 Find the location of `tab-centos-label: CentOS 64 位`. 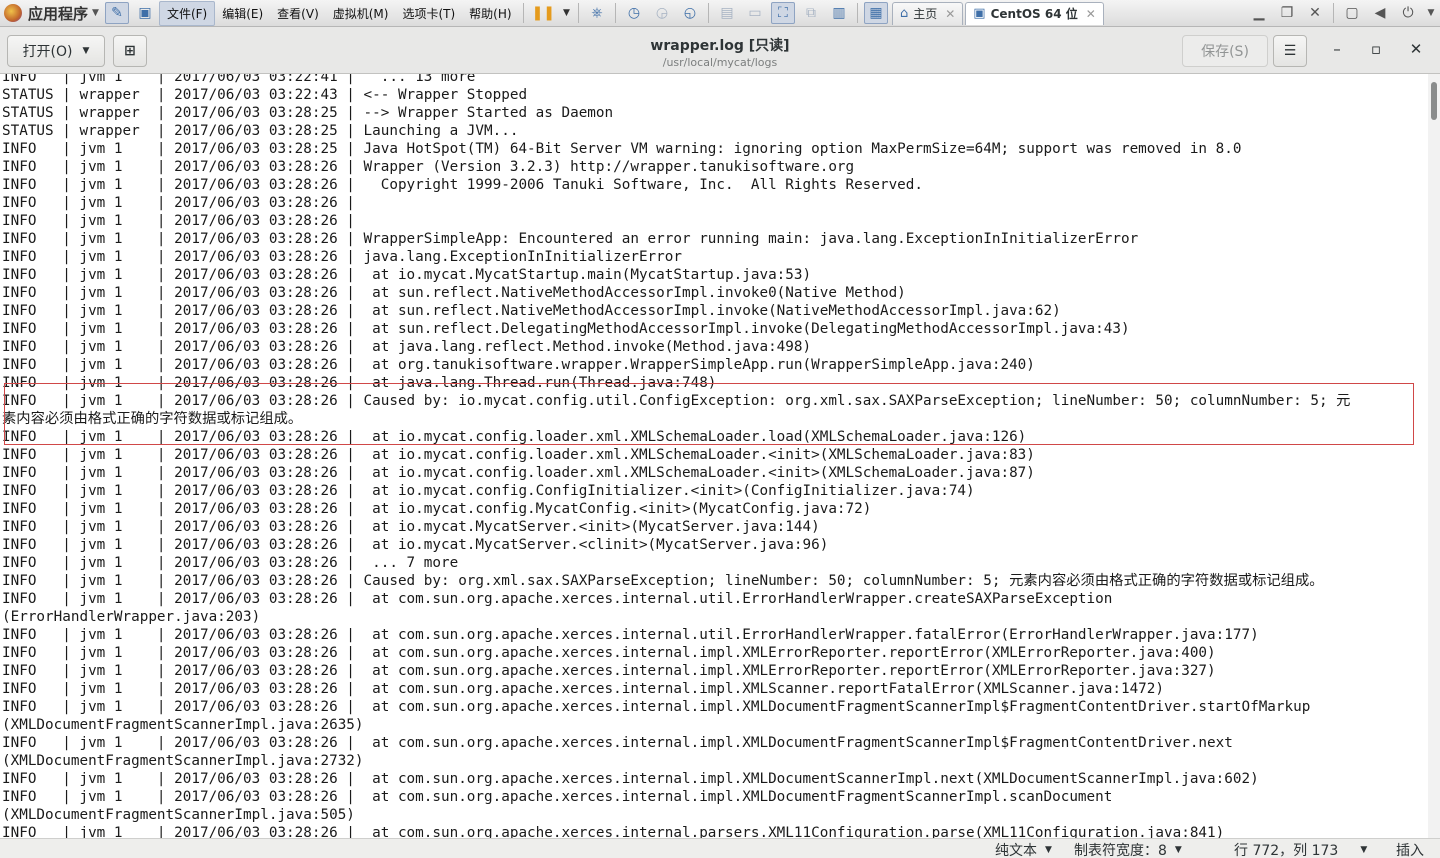

tab-centos-label: CentOS 64 位 is located at coordinates (1034, 14).